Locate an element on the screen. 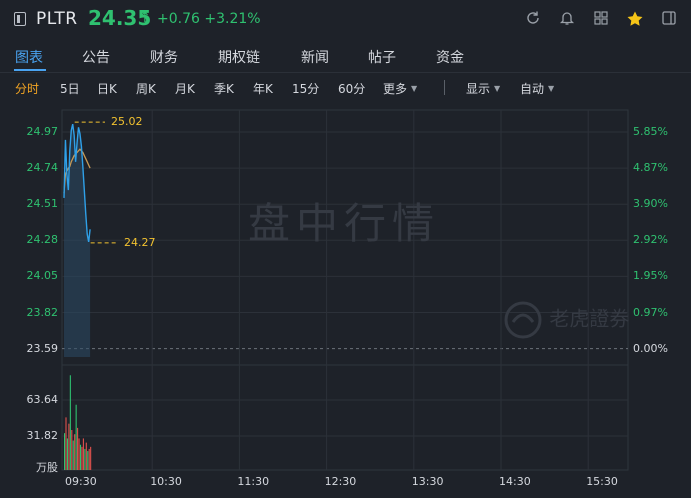 The image size is (691, 498). price-axis-label: 24.05 is located at coordinates (42, 276).